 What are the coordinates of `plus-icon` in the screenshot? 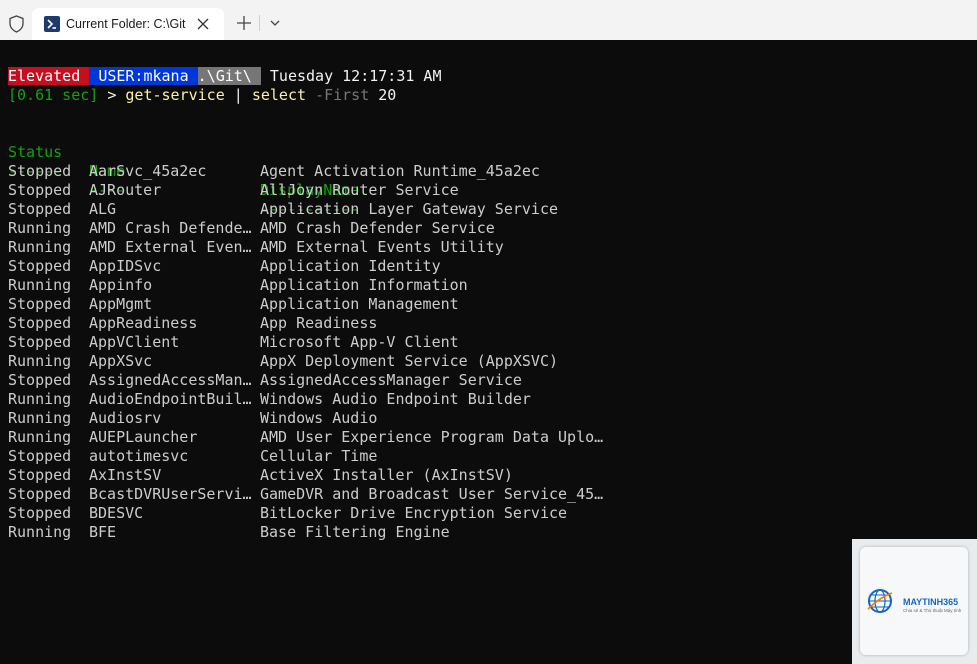 It's located at (244, 23).